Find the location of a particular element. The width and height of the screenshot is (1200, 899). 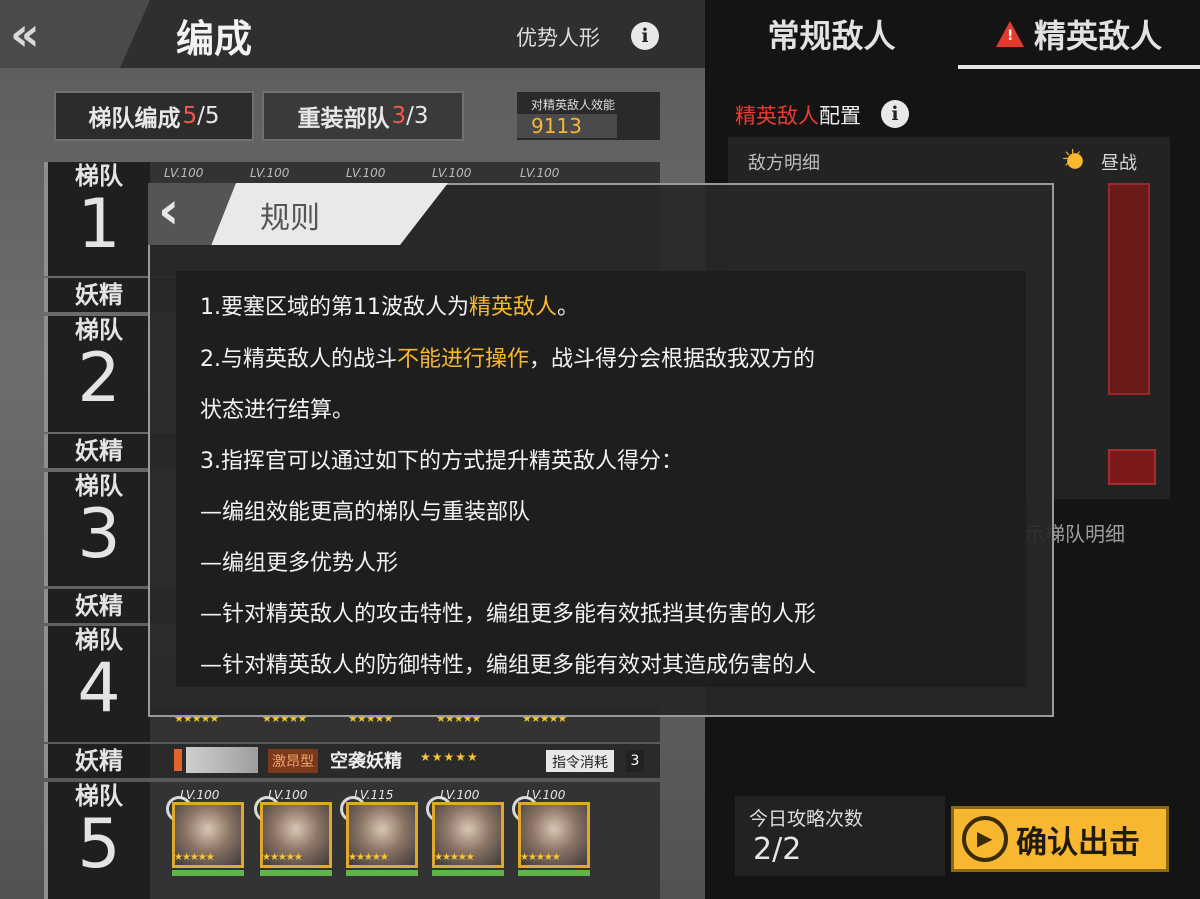

fairy-accent-bar is located at coordinates (178, 760).